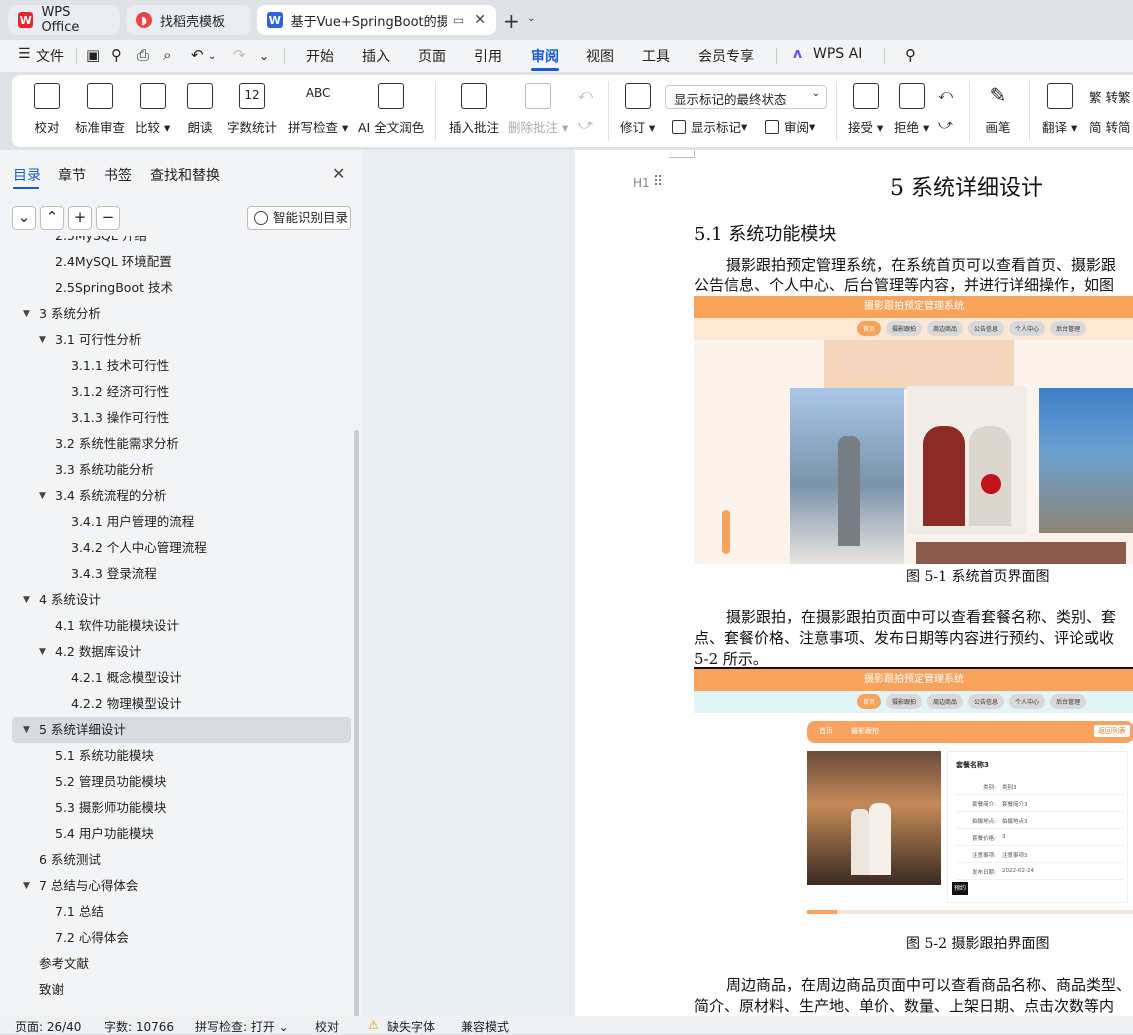  I want to click on smart-toc-button: 智能识别目录, so click(299, 218).